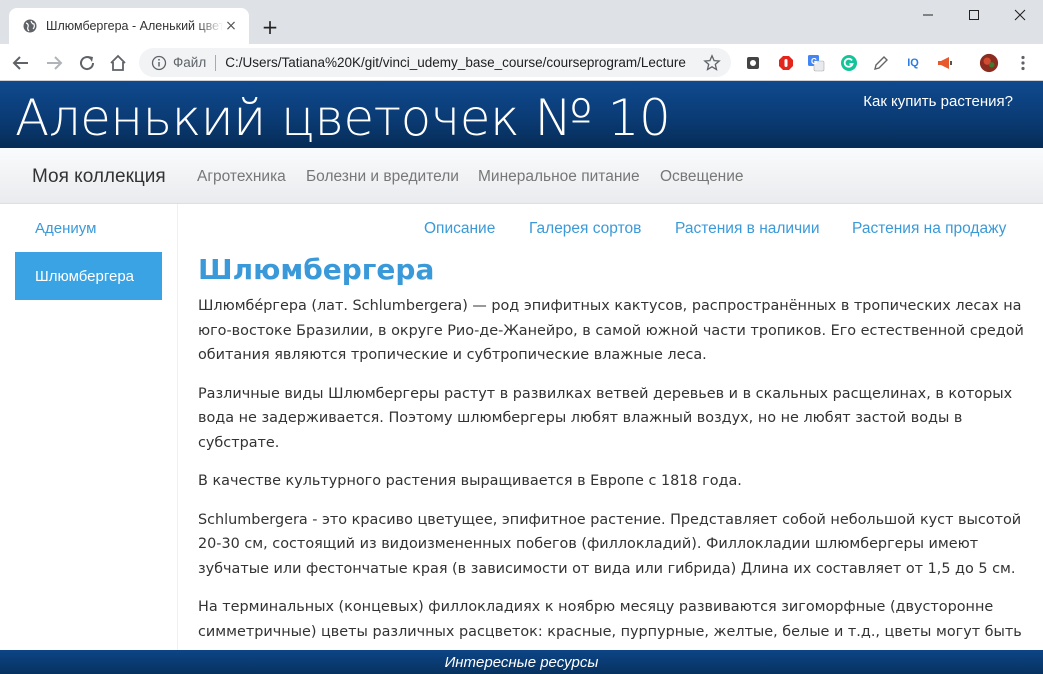 The image size is (1043, 674). Describe the element at coordinates (459, 229) in the screenshot. I see `subnav-description: Описание` at that location.